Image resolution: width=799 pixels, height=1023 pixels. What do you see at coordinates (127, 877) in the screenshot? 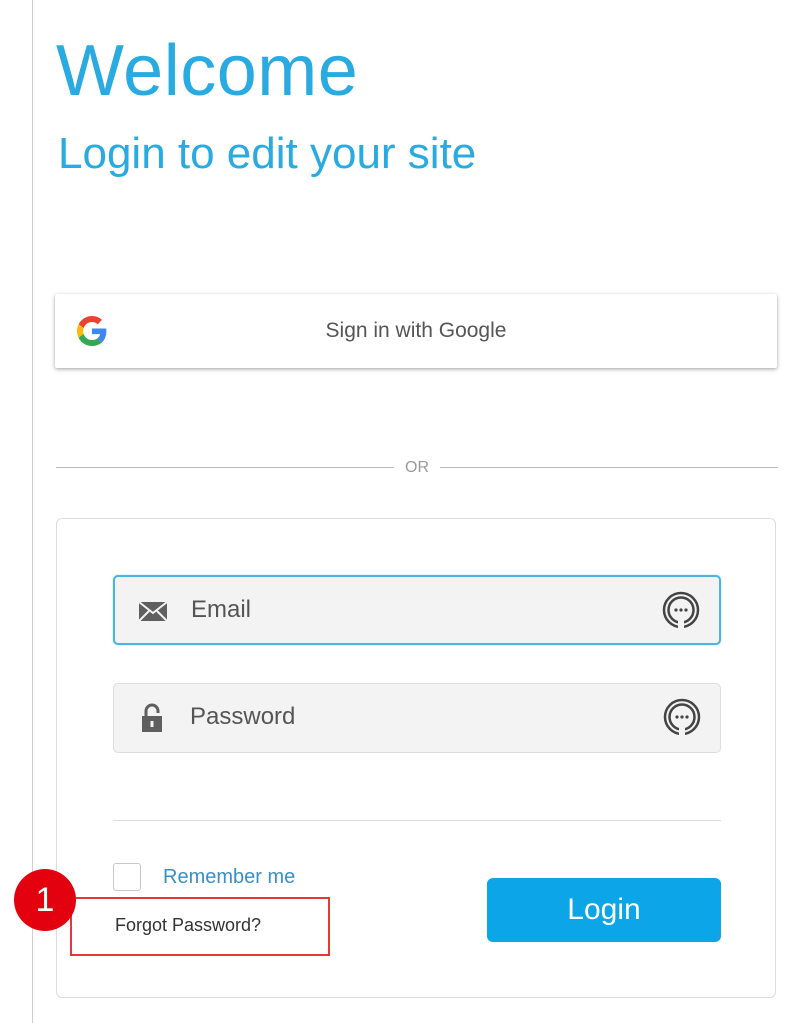
I see `remember-me-checkbox` at bounding box center [127, 877].